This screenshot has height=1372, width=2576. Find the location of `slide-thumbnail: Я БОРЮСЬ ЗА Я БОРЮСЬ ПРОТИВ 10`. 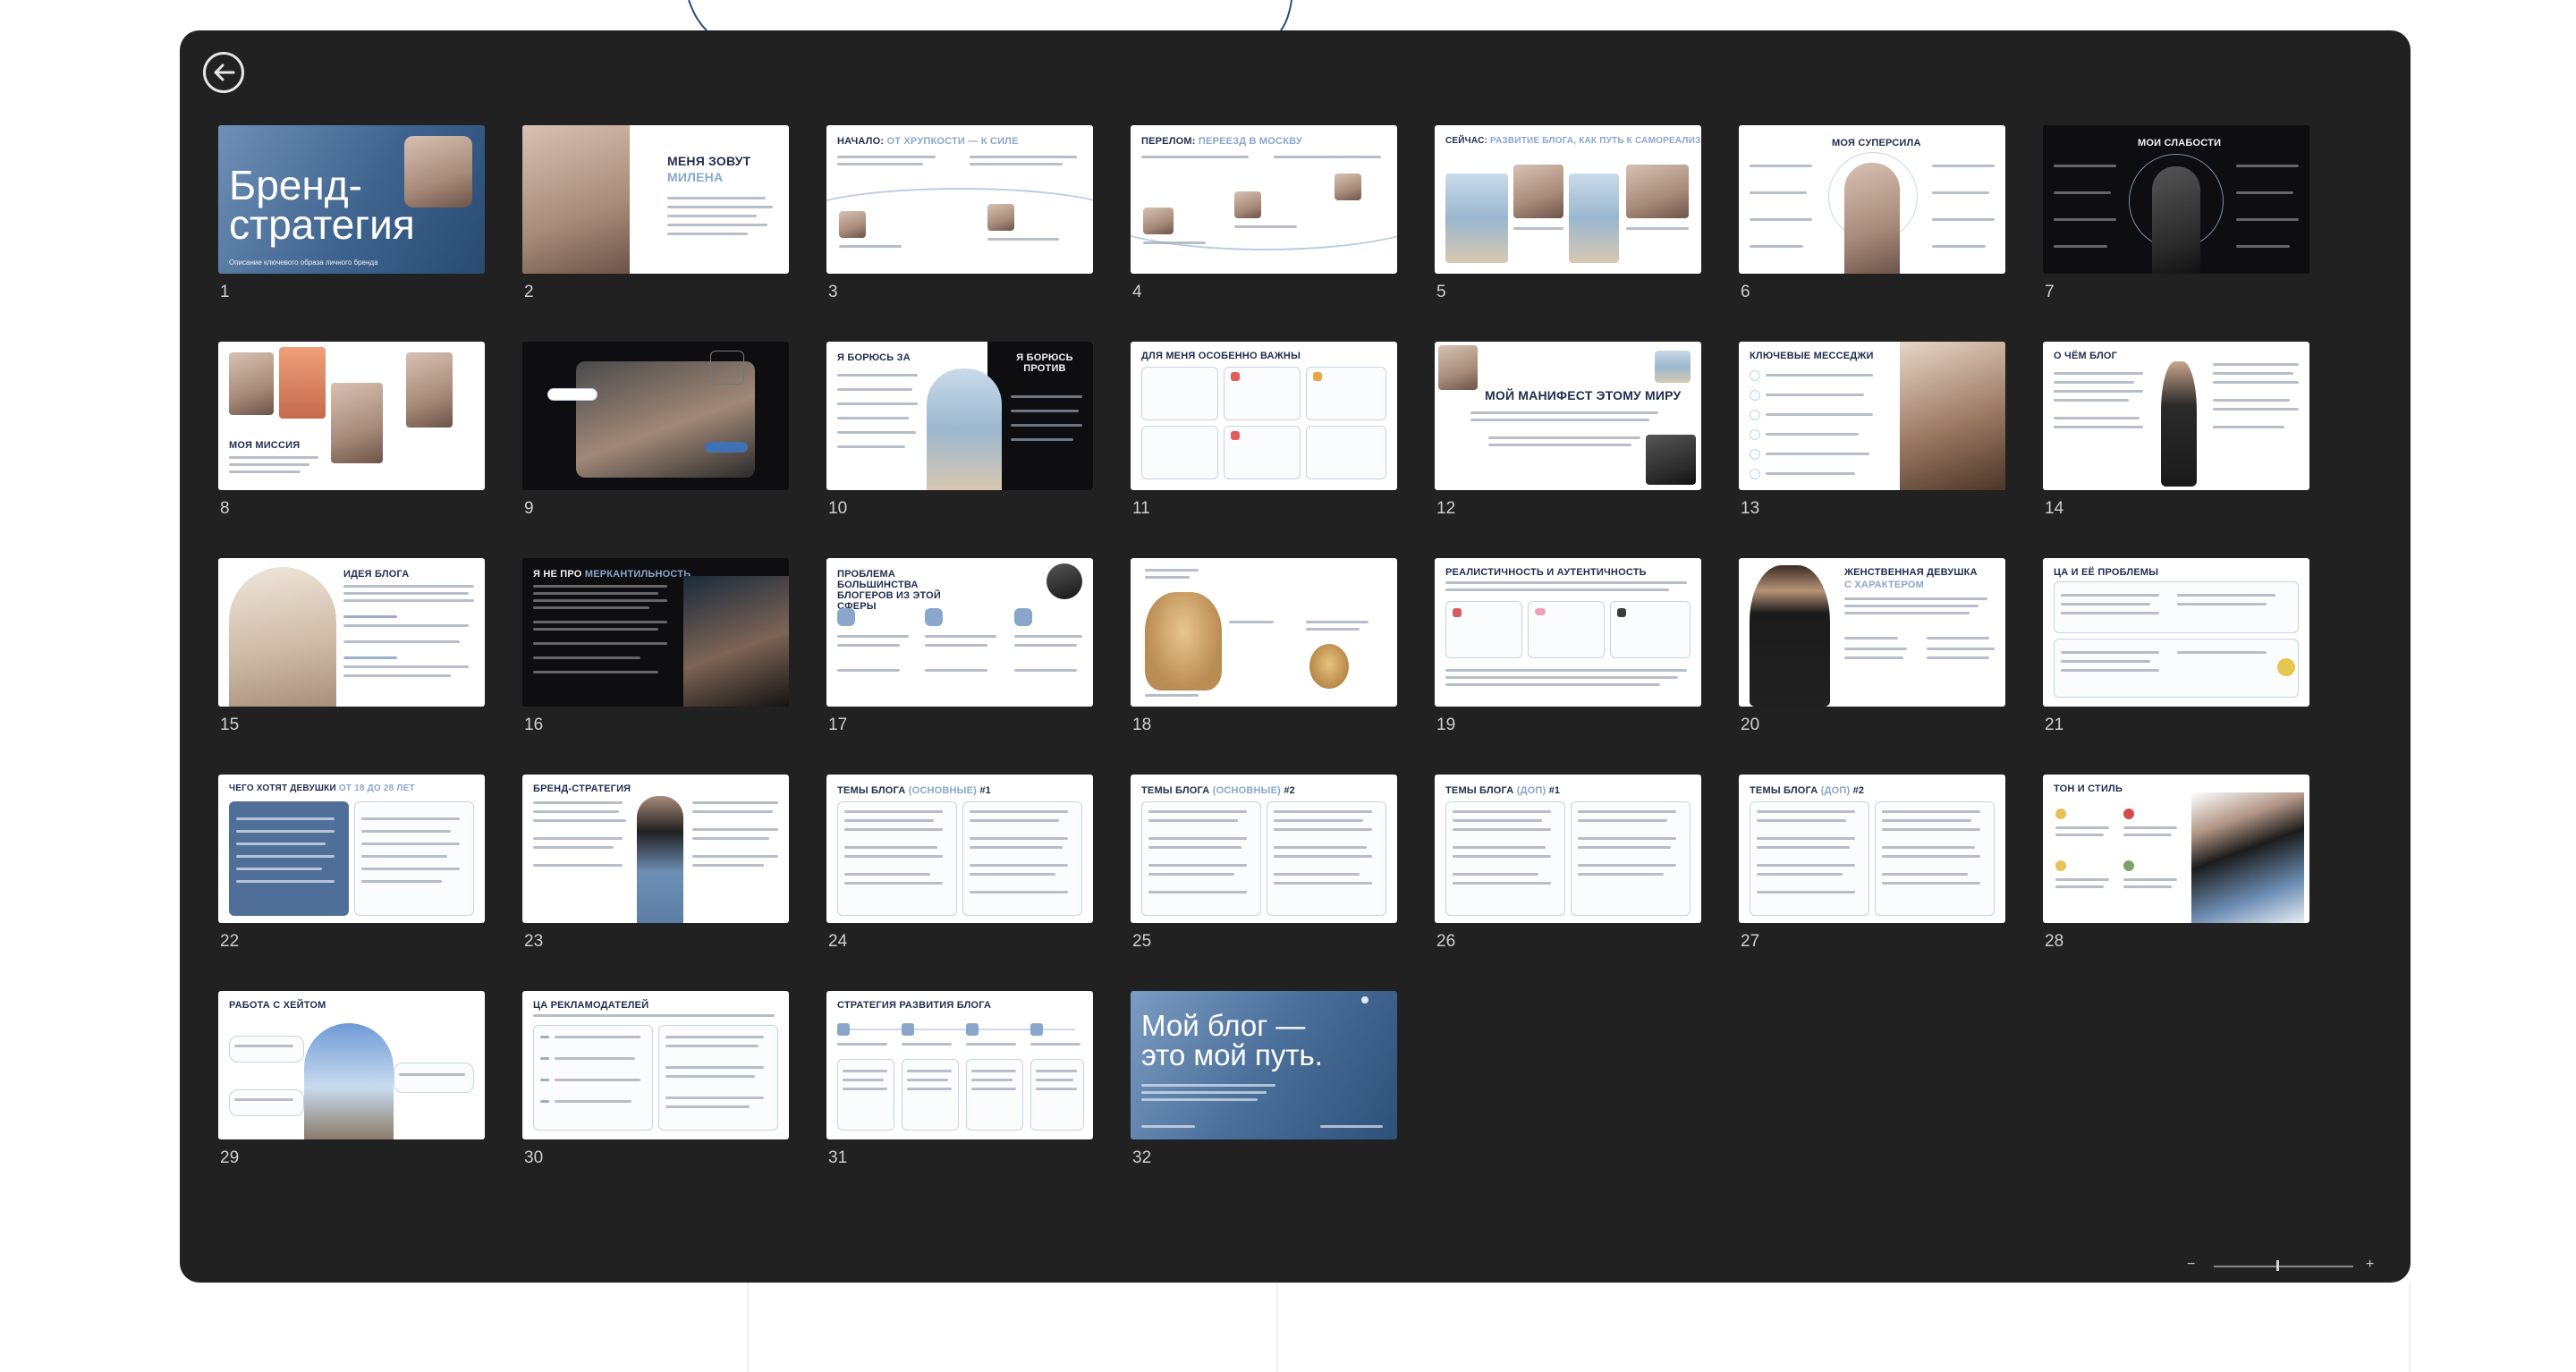

slide-thumbnail: Я БОРЮСЬ ЗА Я БОРЮСЬ ПРОТИВ 10 is located at coordinates (959, 430).